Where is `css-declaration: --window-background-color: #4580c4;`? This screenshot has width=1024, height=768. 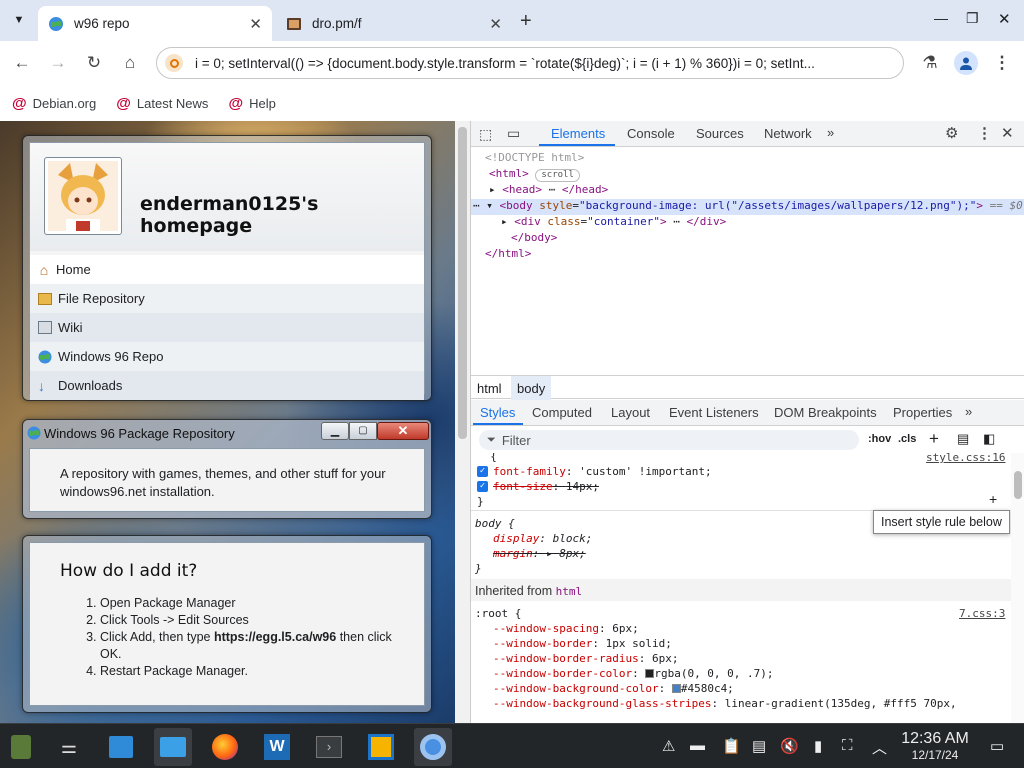
css-declaration: --window-background-color: #4580c4; is located at coordinates (613, 688).